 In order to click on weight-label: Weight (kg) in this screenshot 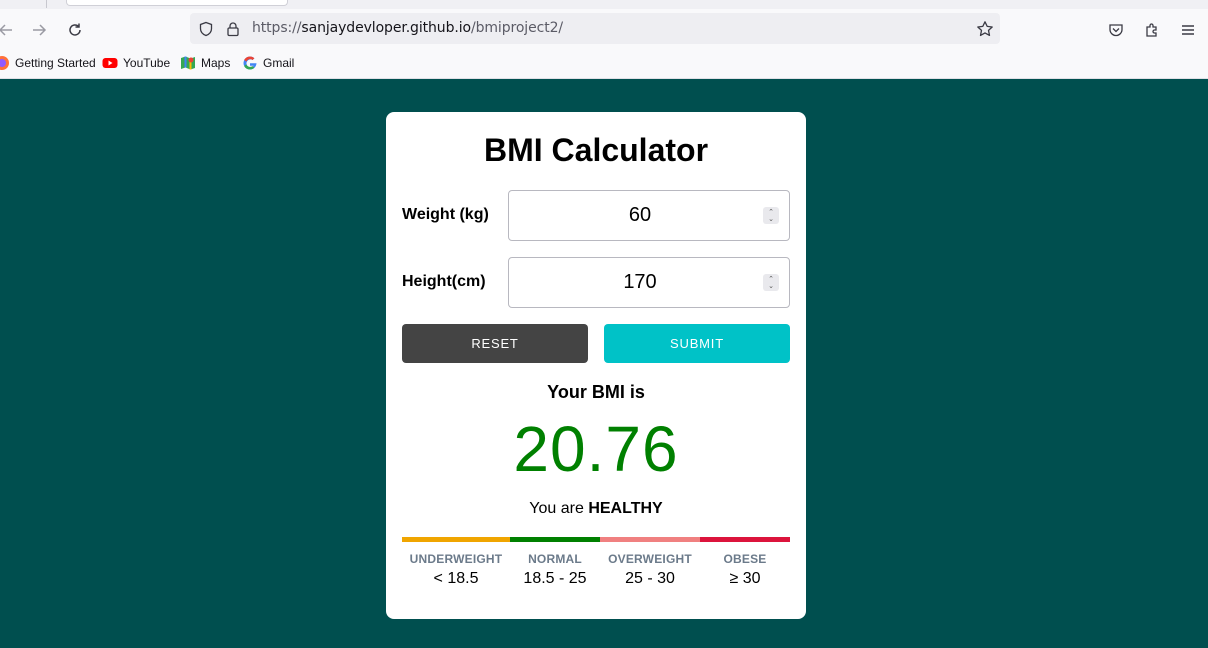, I will do `click(445, 214)`.